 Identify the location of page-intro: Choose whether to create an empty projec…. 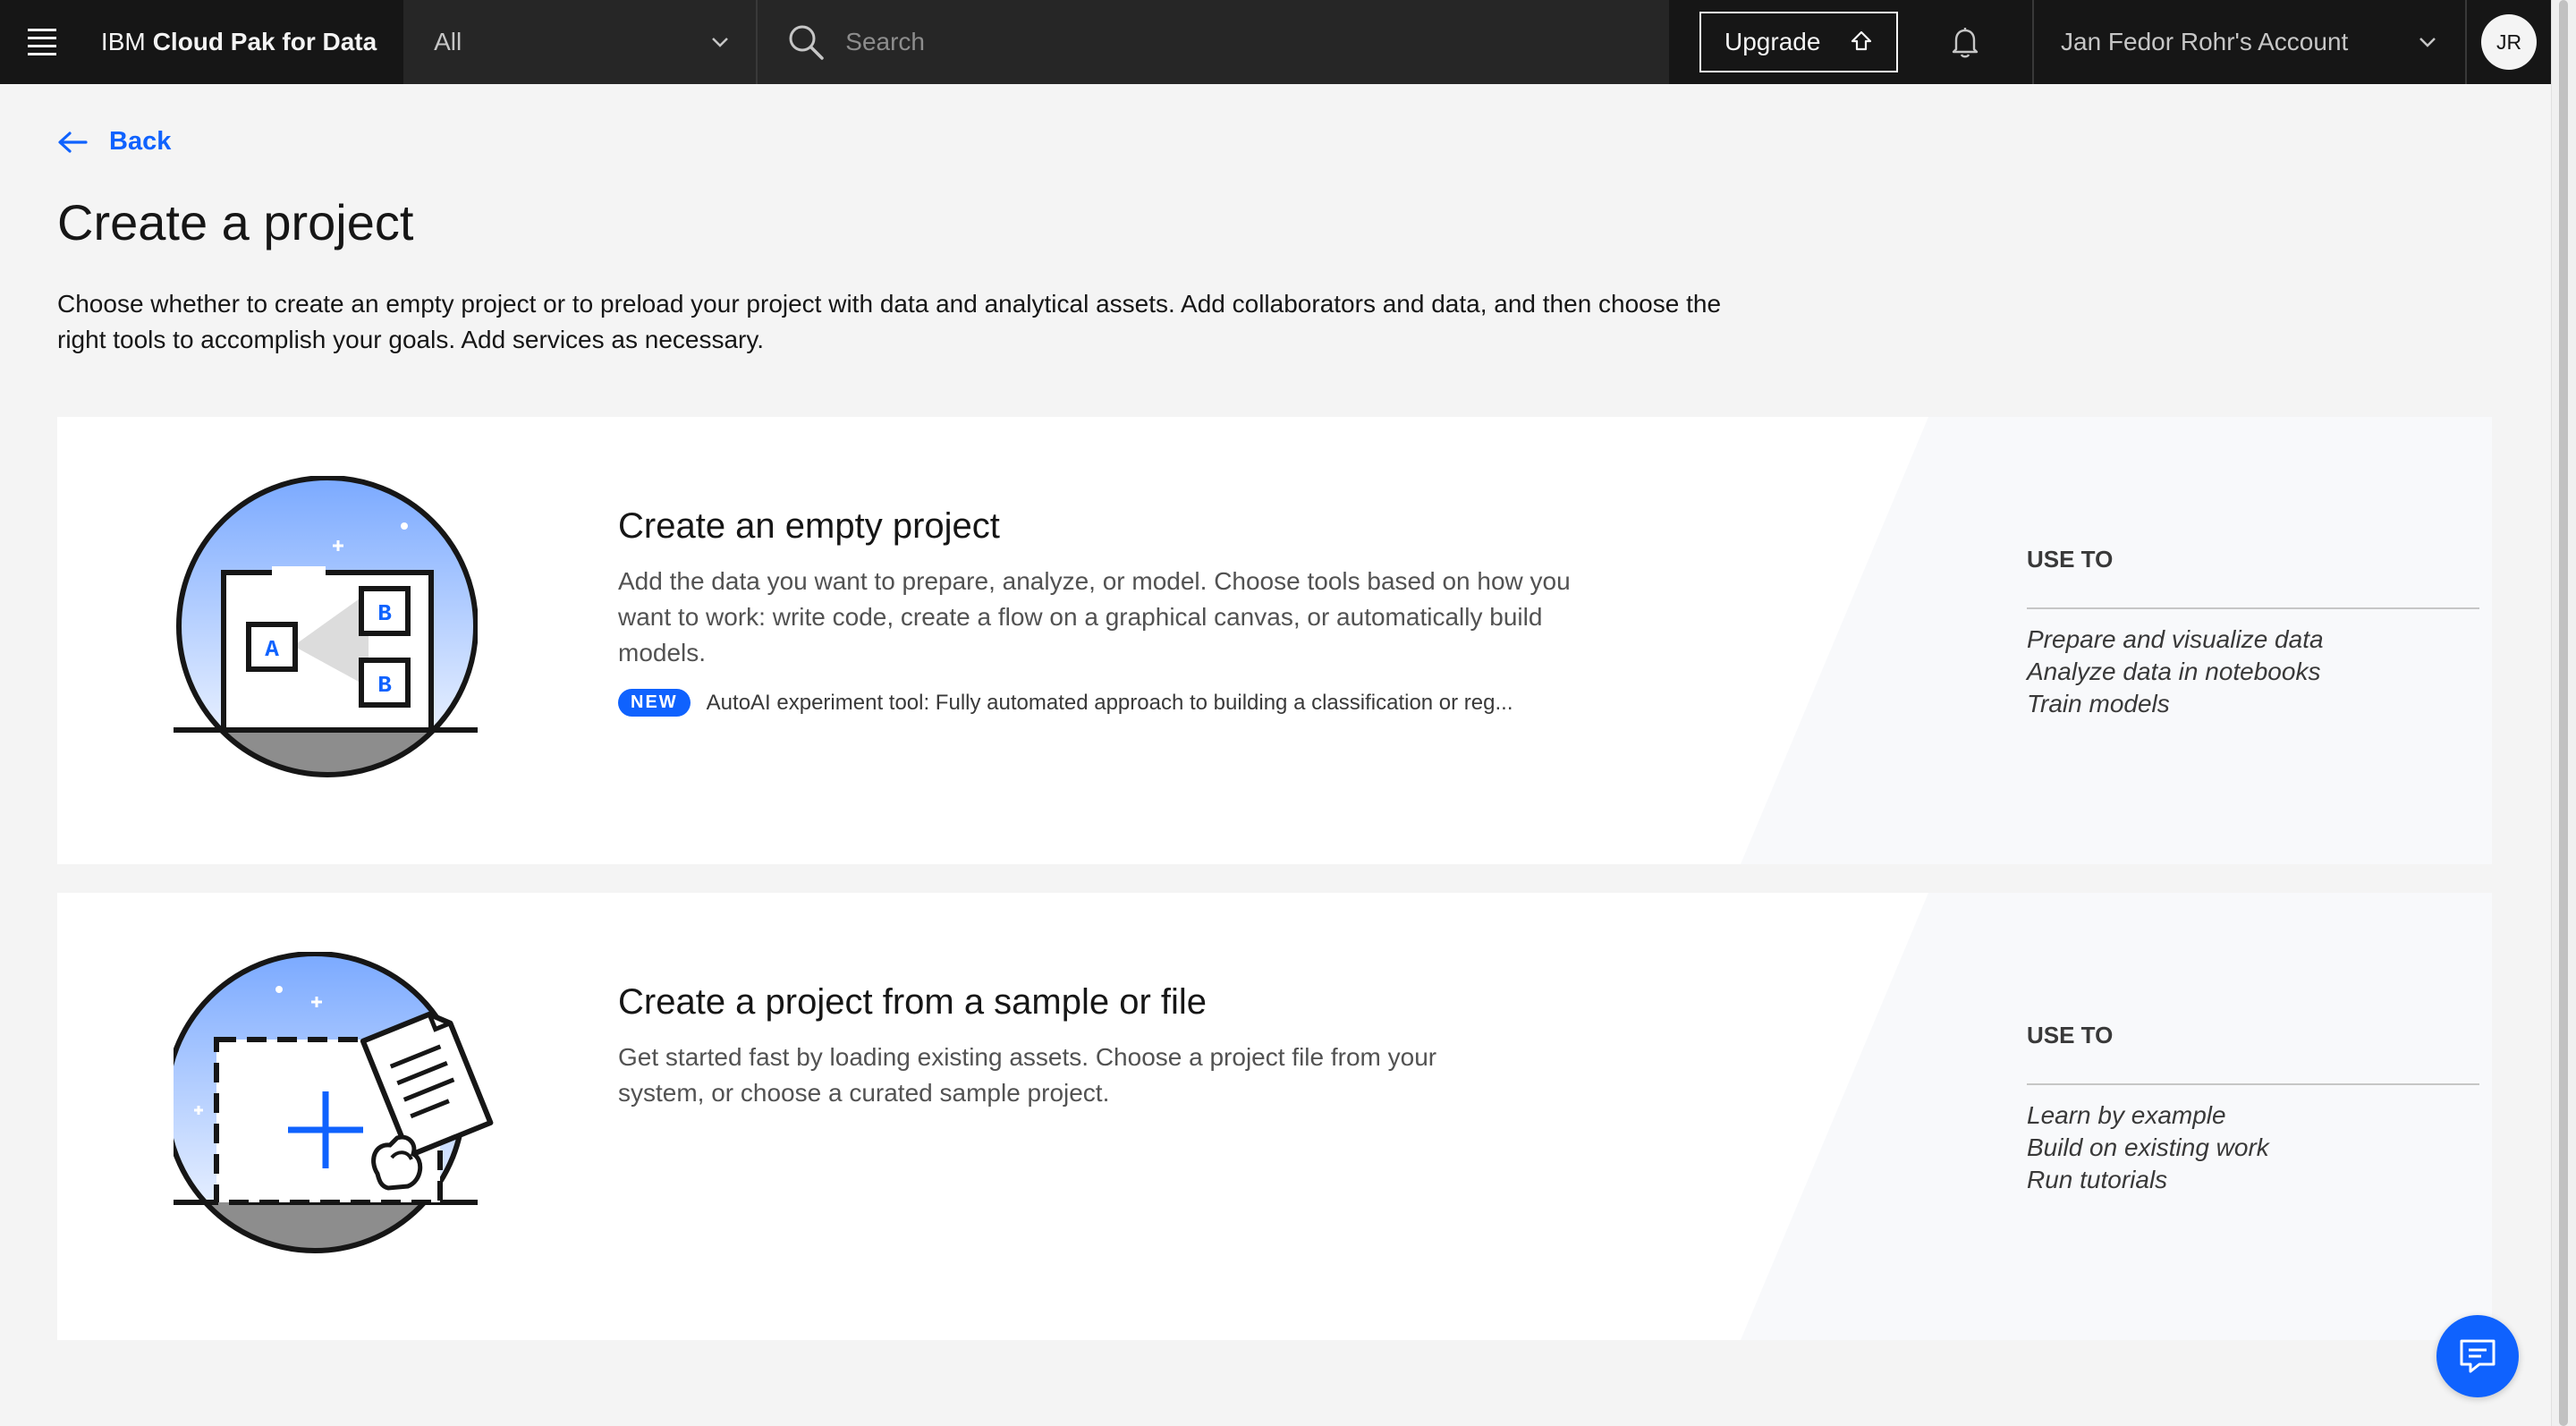
(889, 322).